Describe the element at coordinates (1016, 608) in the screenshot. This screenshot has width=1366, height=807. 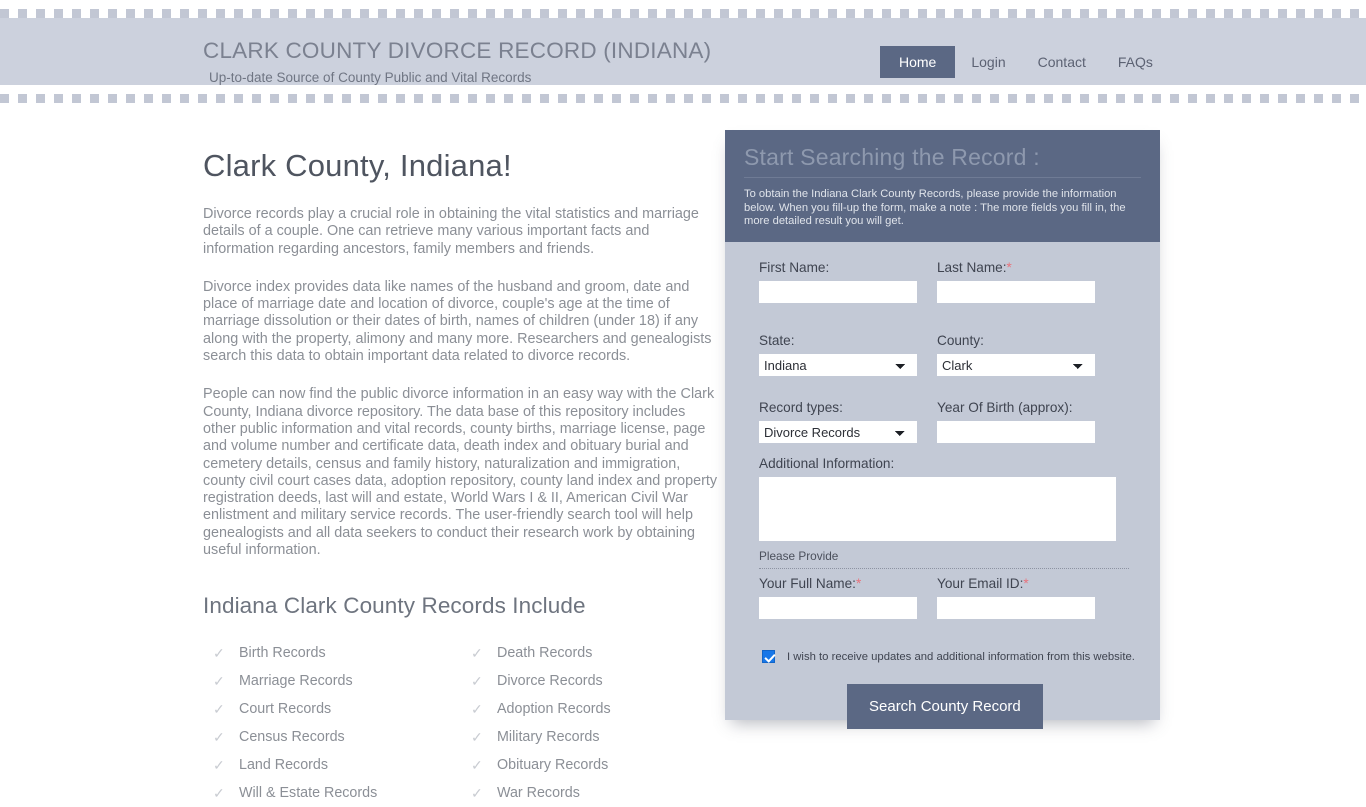
I see `email-input` at that location.